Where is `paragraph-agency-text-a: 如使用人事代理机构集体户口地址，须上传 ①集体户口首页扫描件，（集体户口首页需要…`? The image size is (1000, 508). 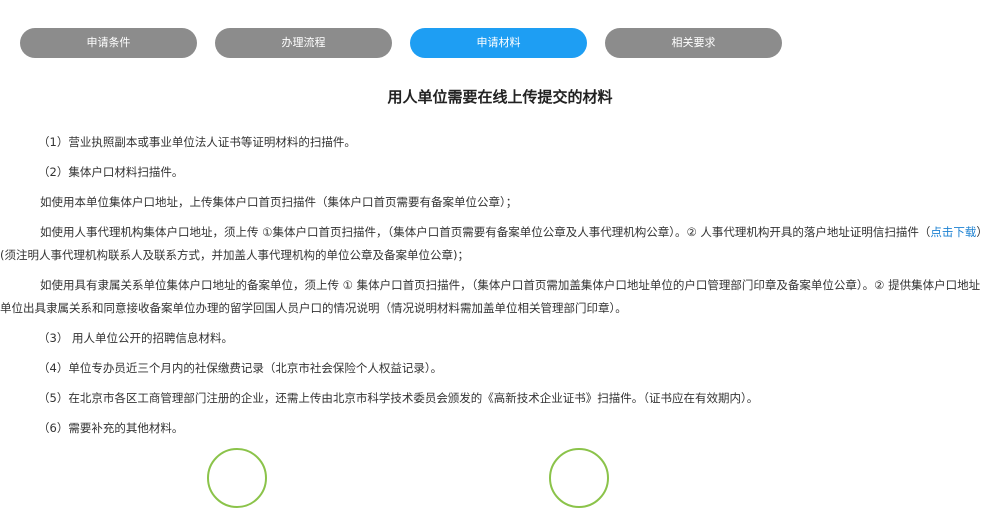 paragraph-agency-text-a: 如使用人事代理机构集体户口地址，须上传 ①集体户口首页扫描件，（集体户口首页需要… is located at coordinates (485, 232).